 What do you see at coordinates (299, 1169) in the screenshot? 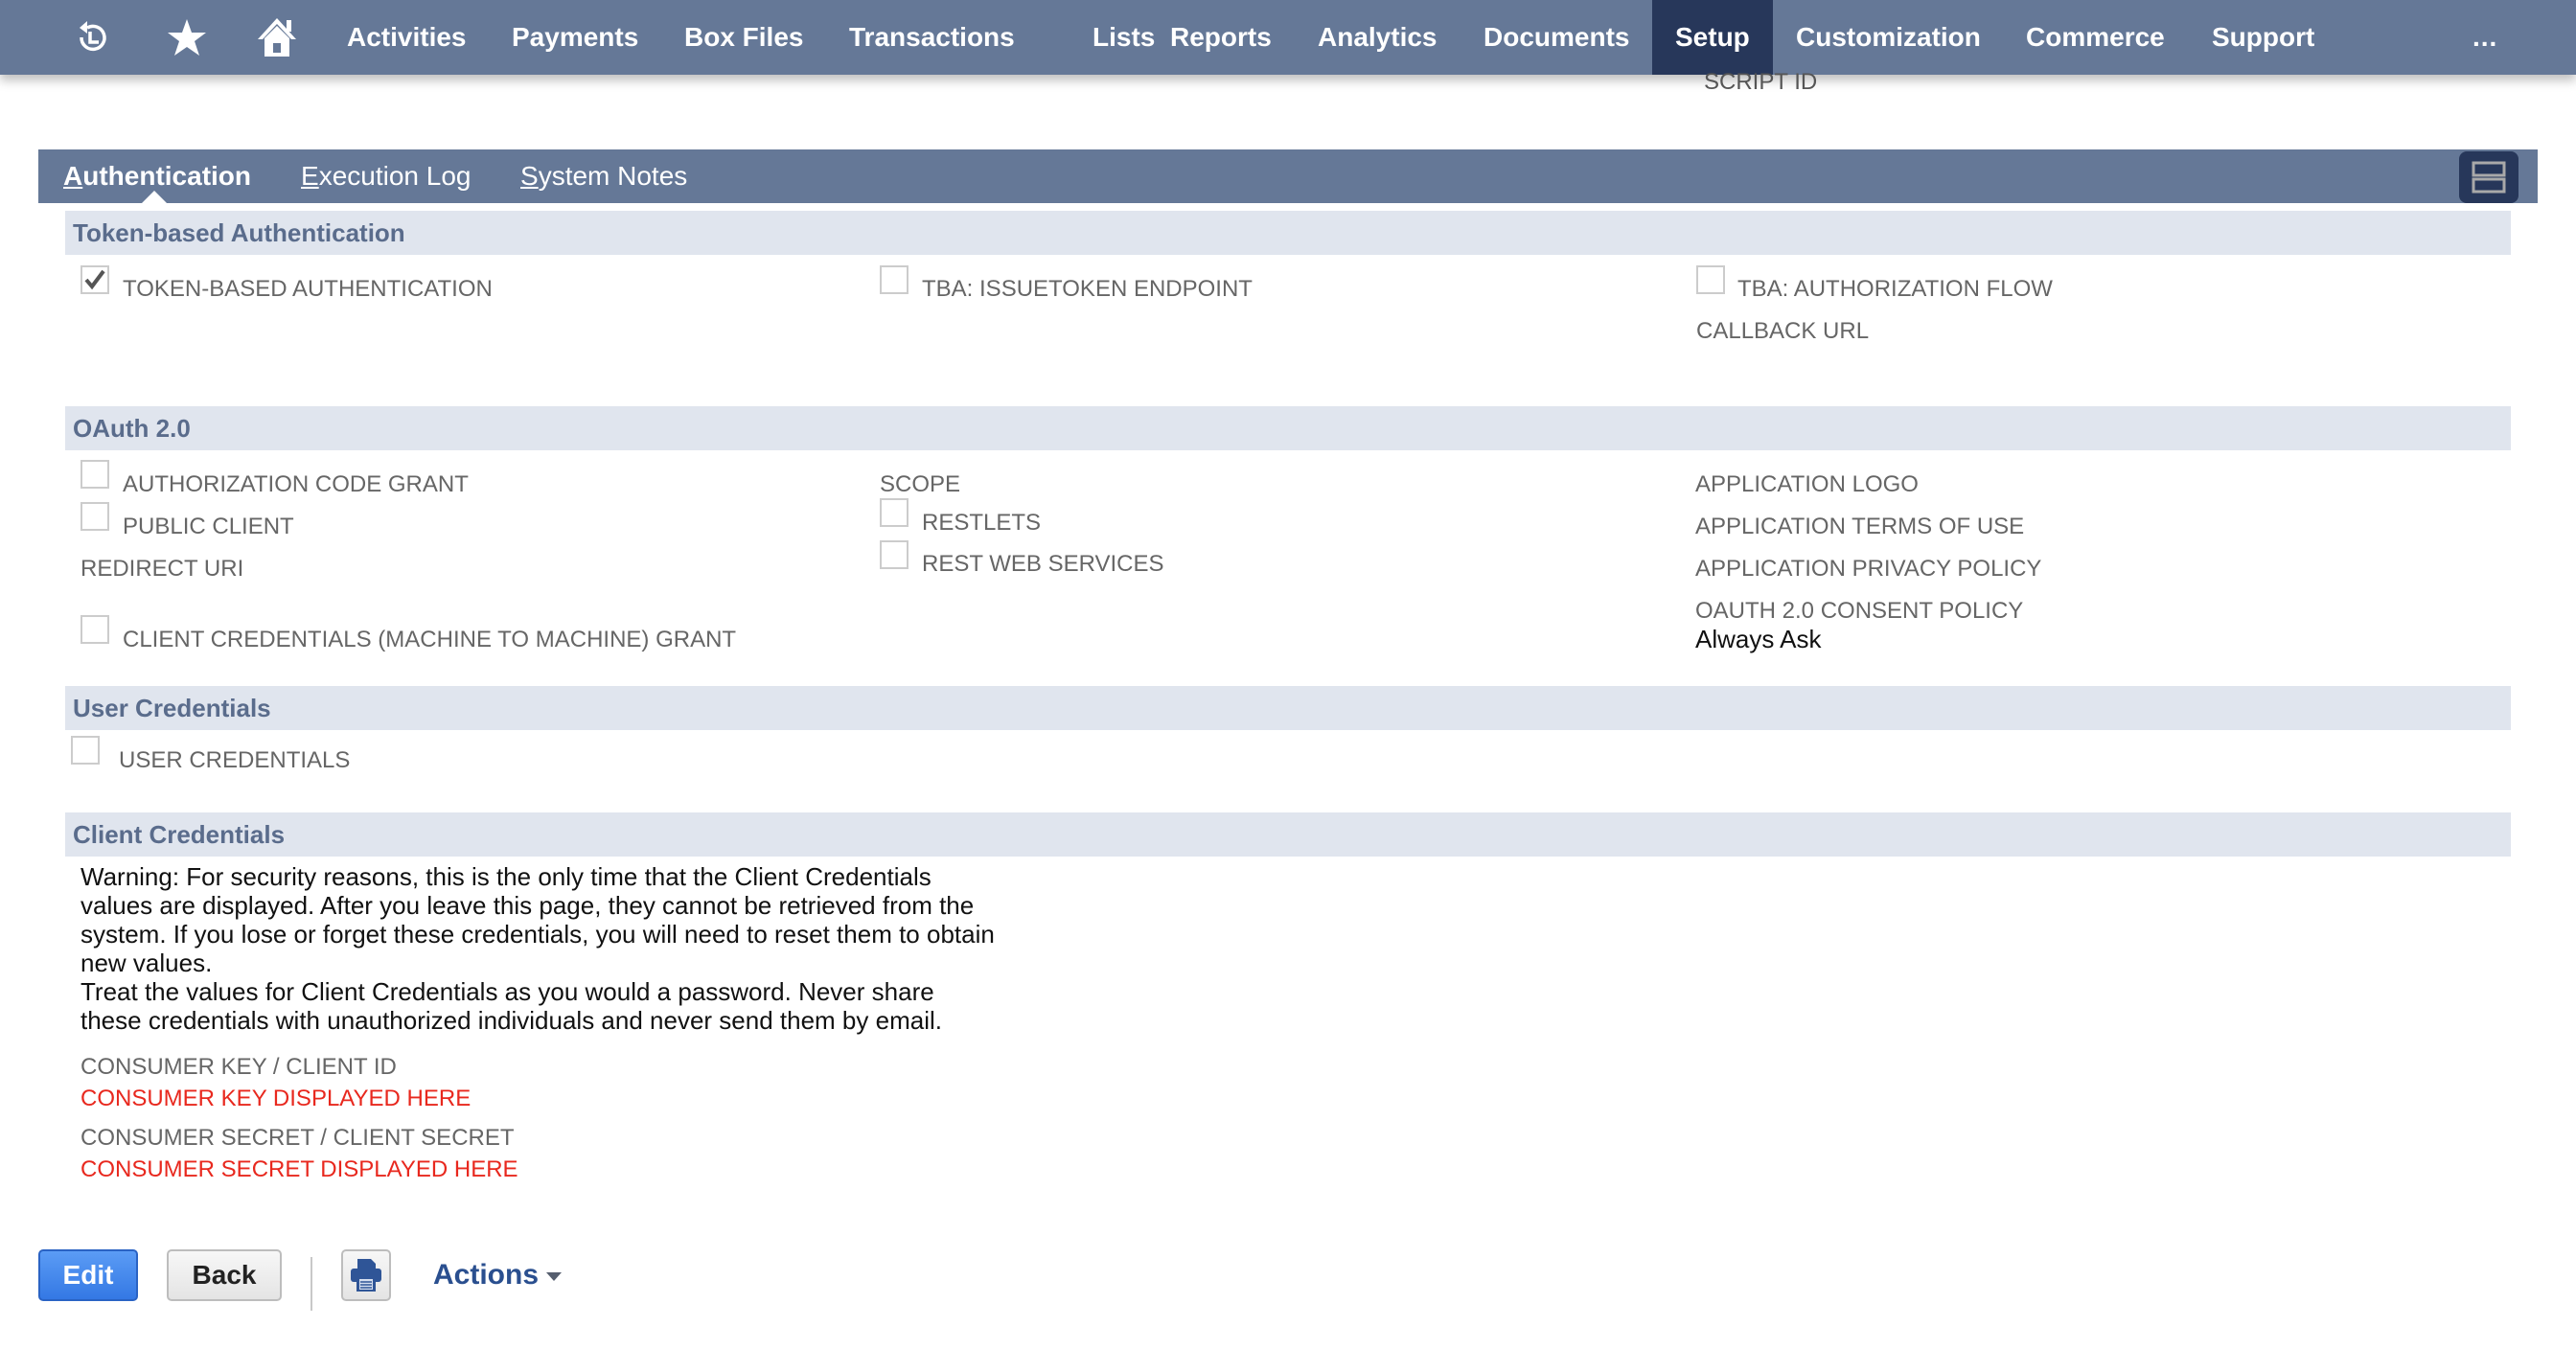
I see `consumer-secret-value: CONSUMER SECRET DISPLAYED HERE` at bounding box center [299, 1169].